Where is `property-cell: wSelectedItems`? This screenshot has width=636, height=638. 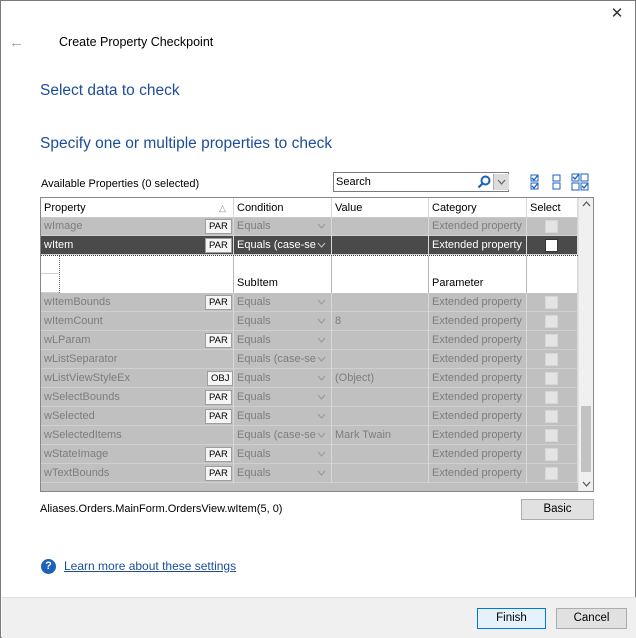 property-cell: wSelectedItems is located at coordinates (137, 435).